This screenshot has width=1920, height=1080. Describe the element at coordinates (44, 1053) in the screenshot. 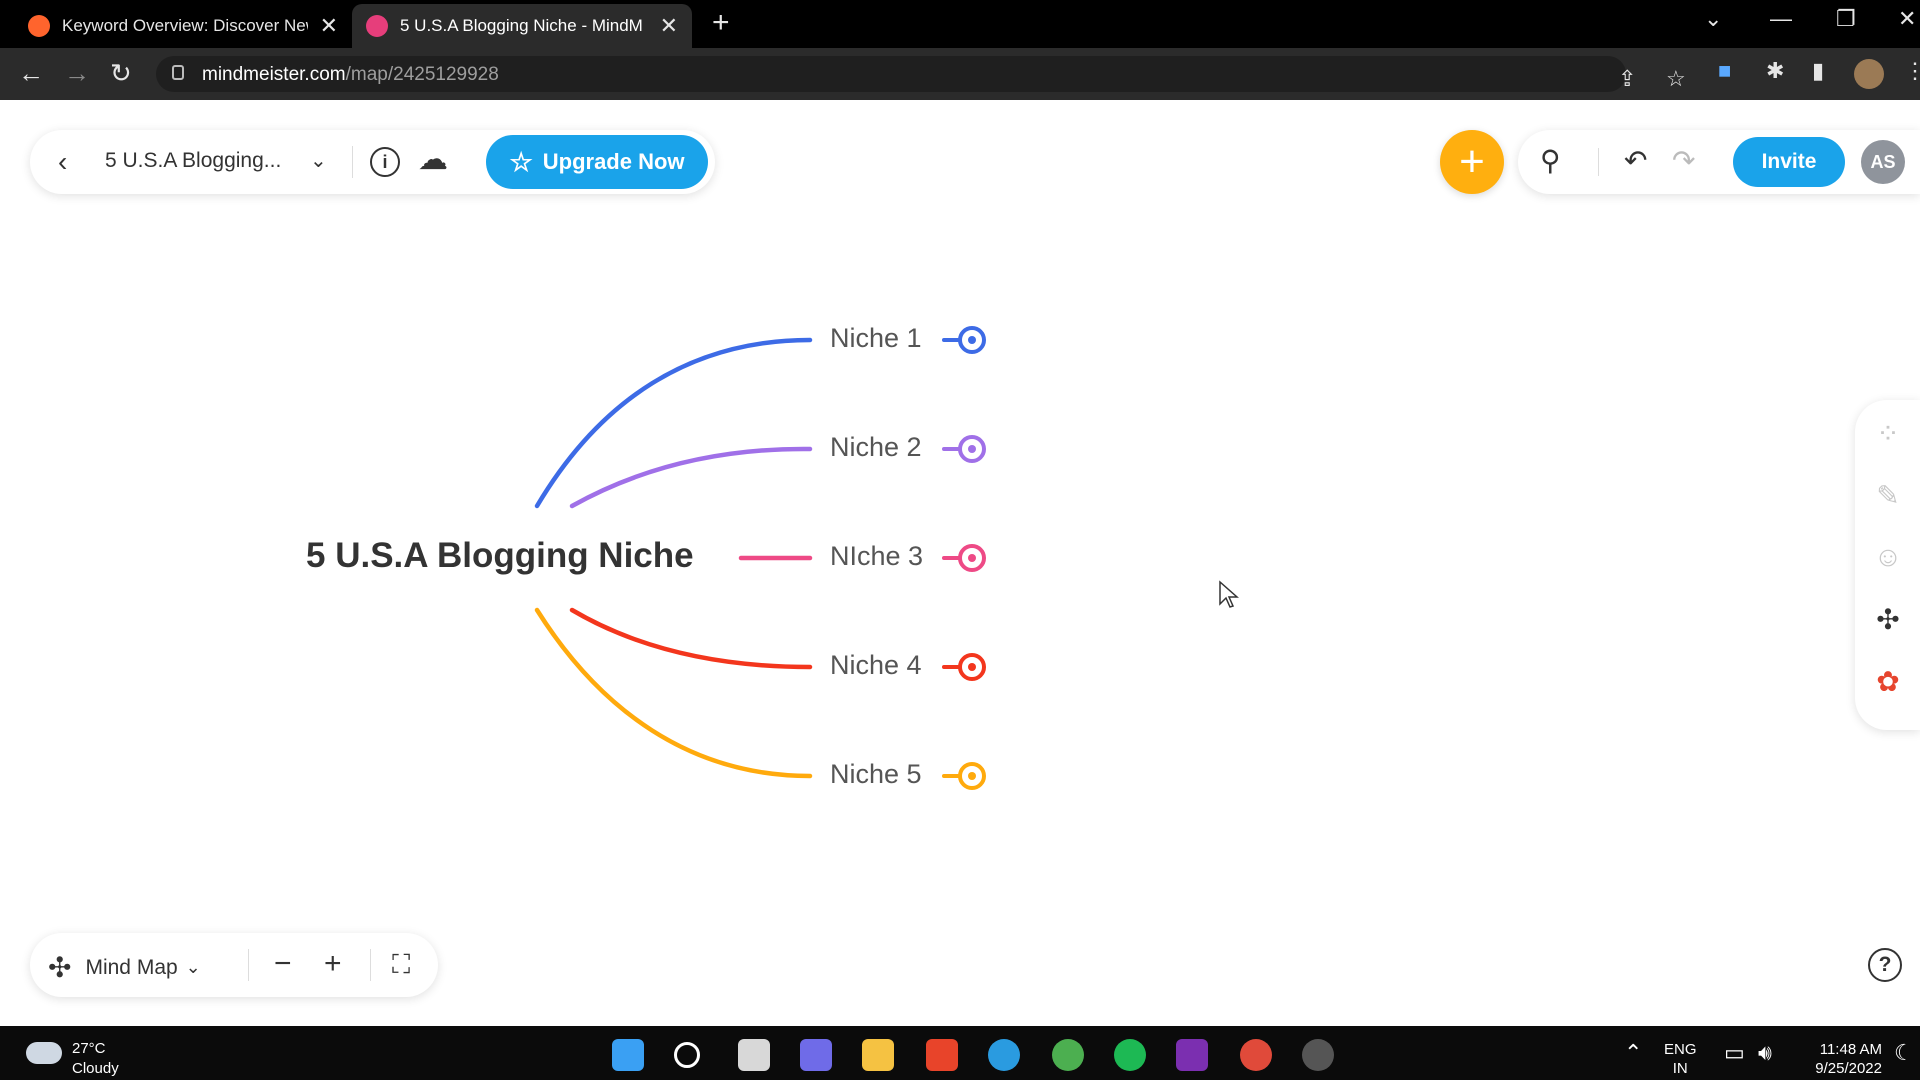

I see `cloud-icon` at that location.